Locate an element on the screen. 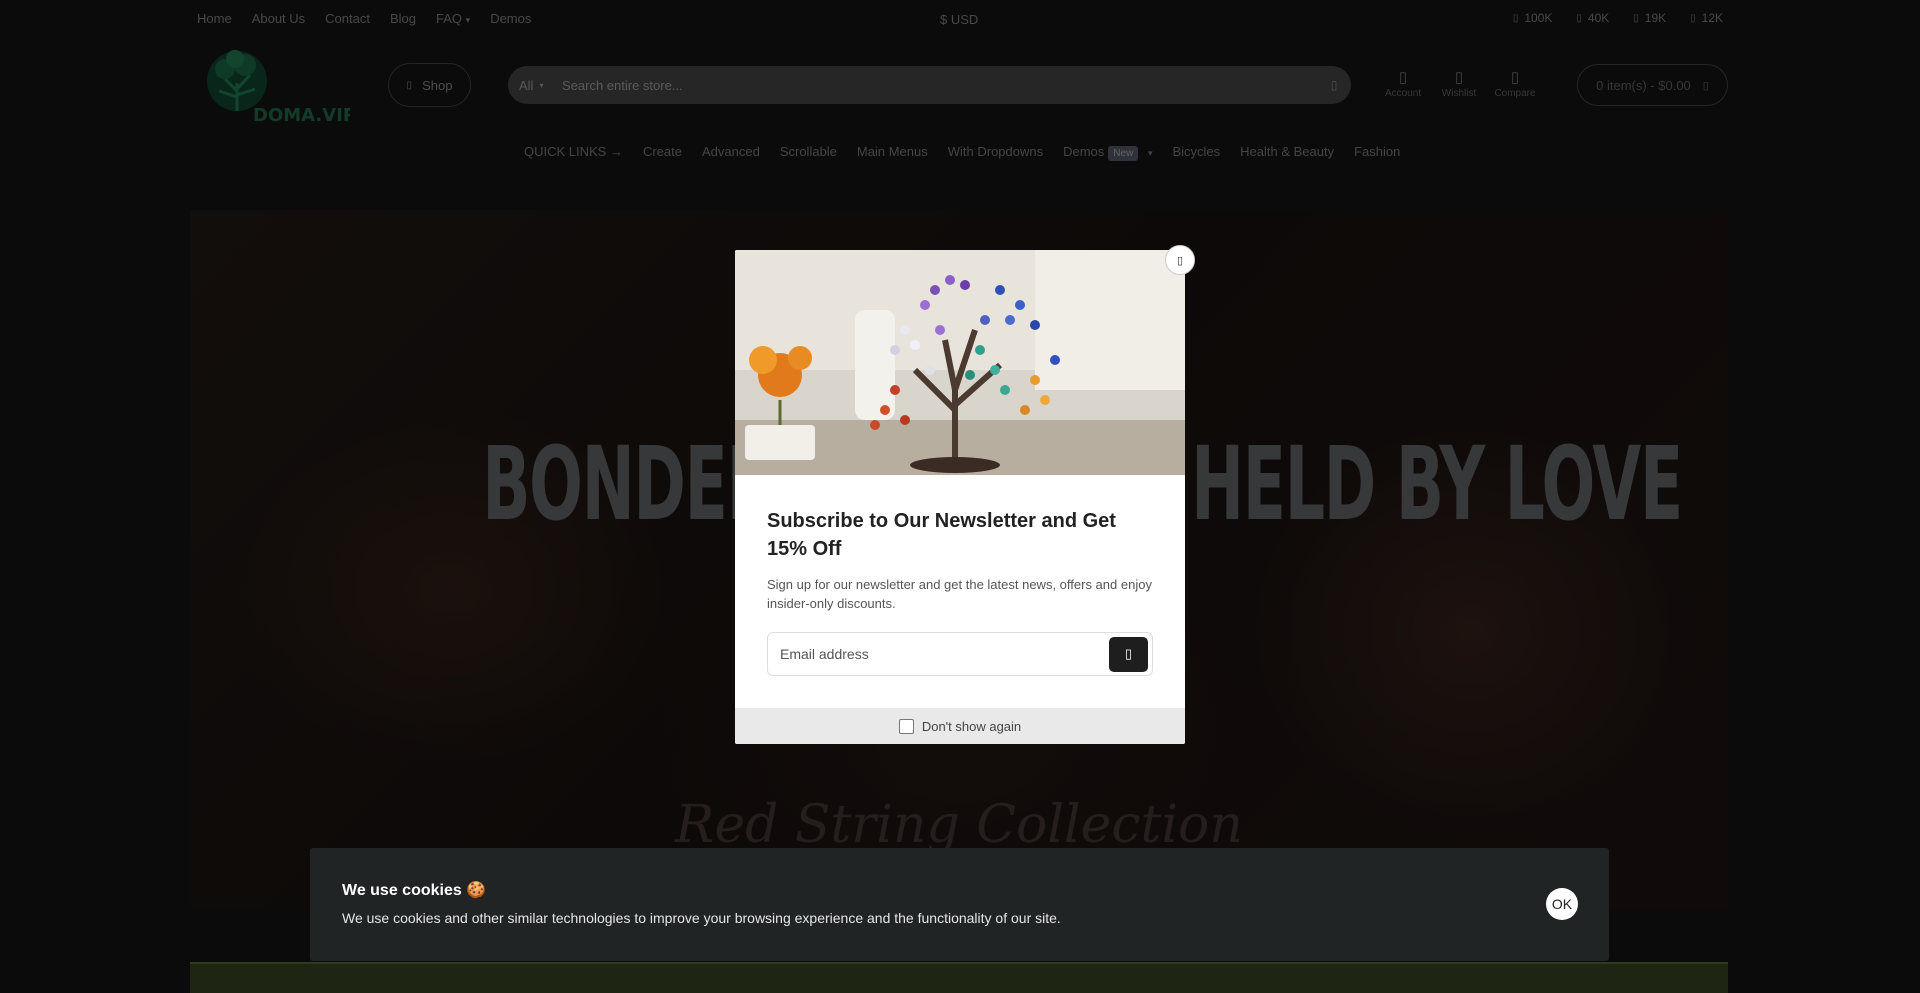 The height and width of the screenshot is (993, 1920). send-icon: ▯ is located at coordinates (1128, 653).